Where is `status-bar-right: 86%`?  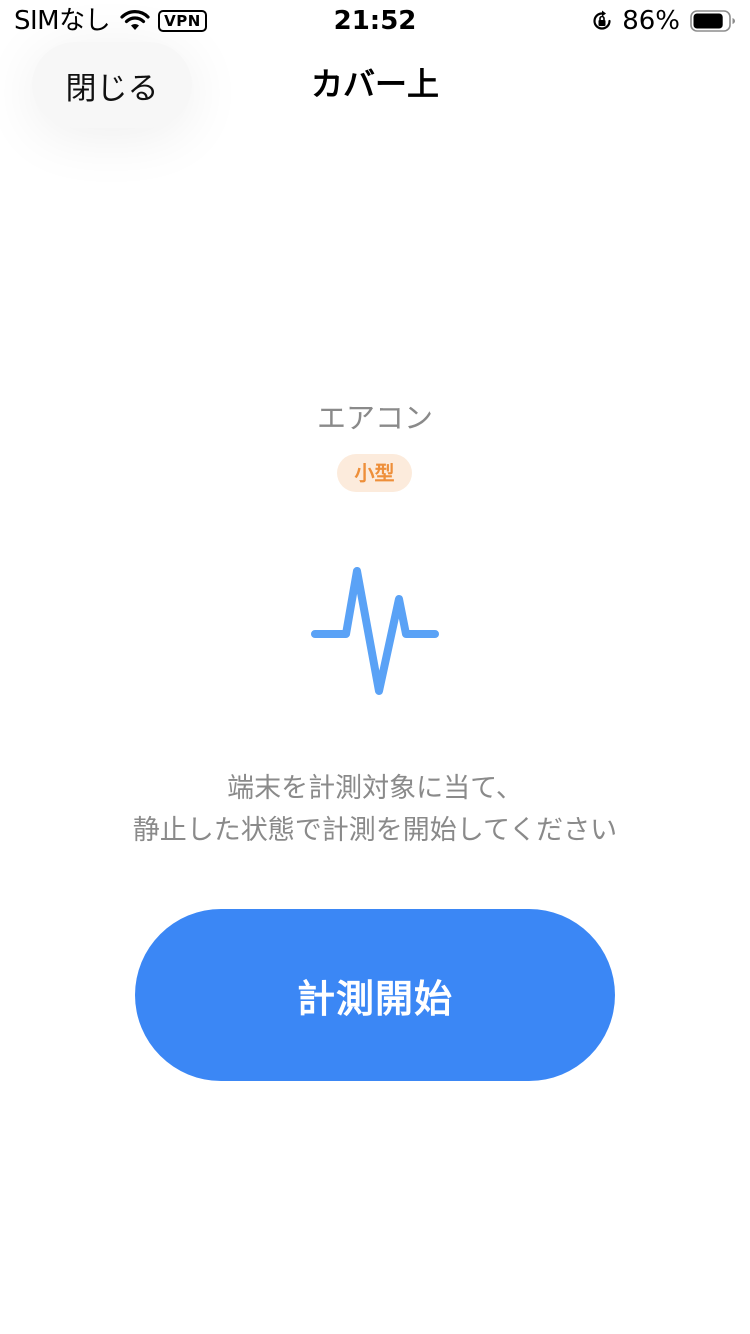
status-bar-right: 86% is located at coordinates (663, 21).